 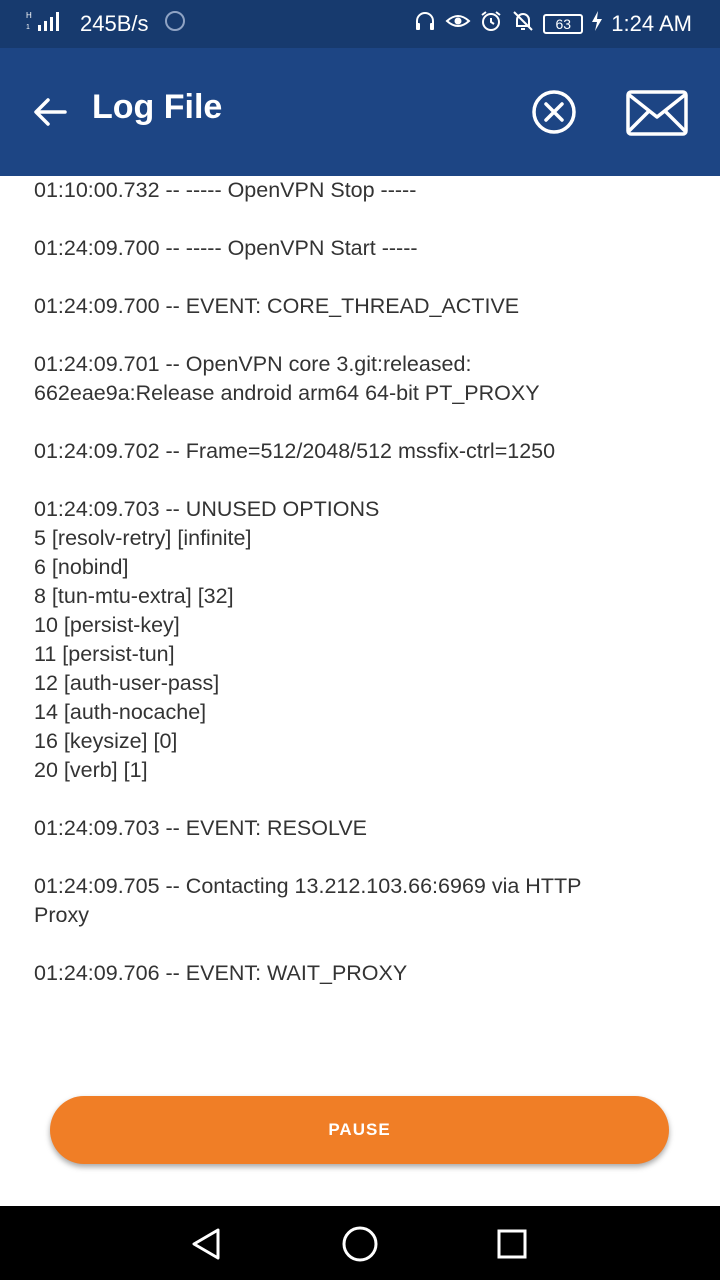 I want to click on back-button, so click(x=50, y=112).